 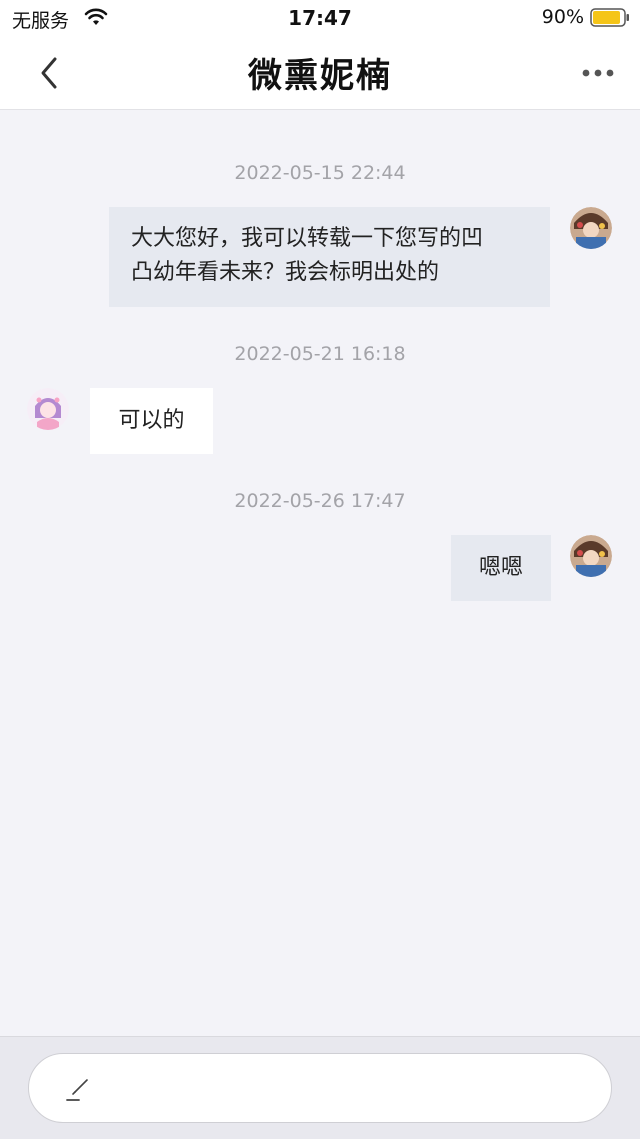 I want to click on chevron-left-icon, so click(x=49, y=73).